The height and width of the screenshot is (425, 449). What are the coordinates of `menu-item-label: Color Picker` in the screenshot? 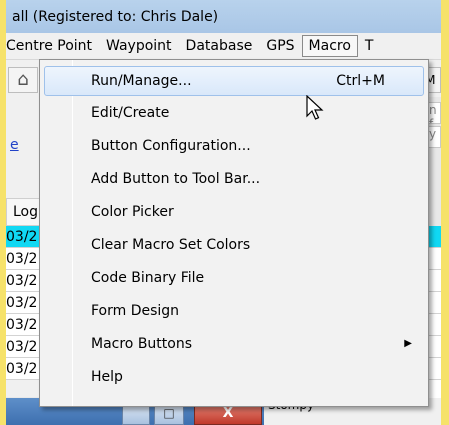 It's located at (132, 212).